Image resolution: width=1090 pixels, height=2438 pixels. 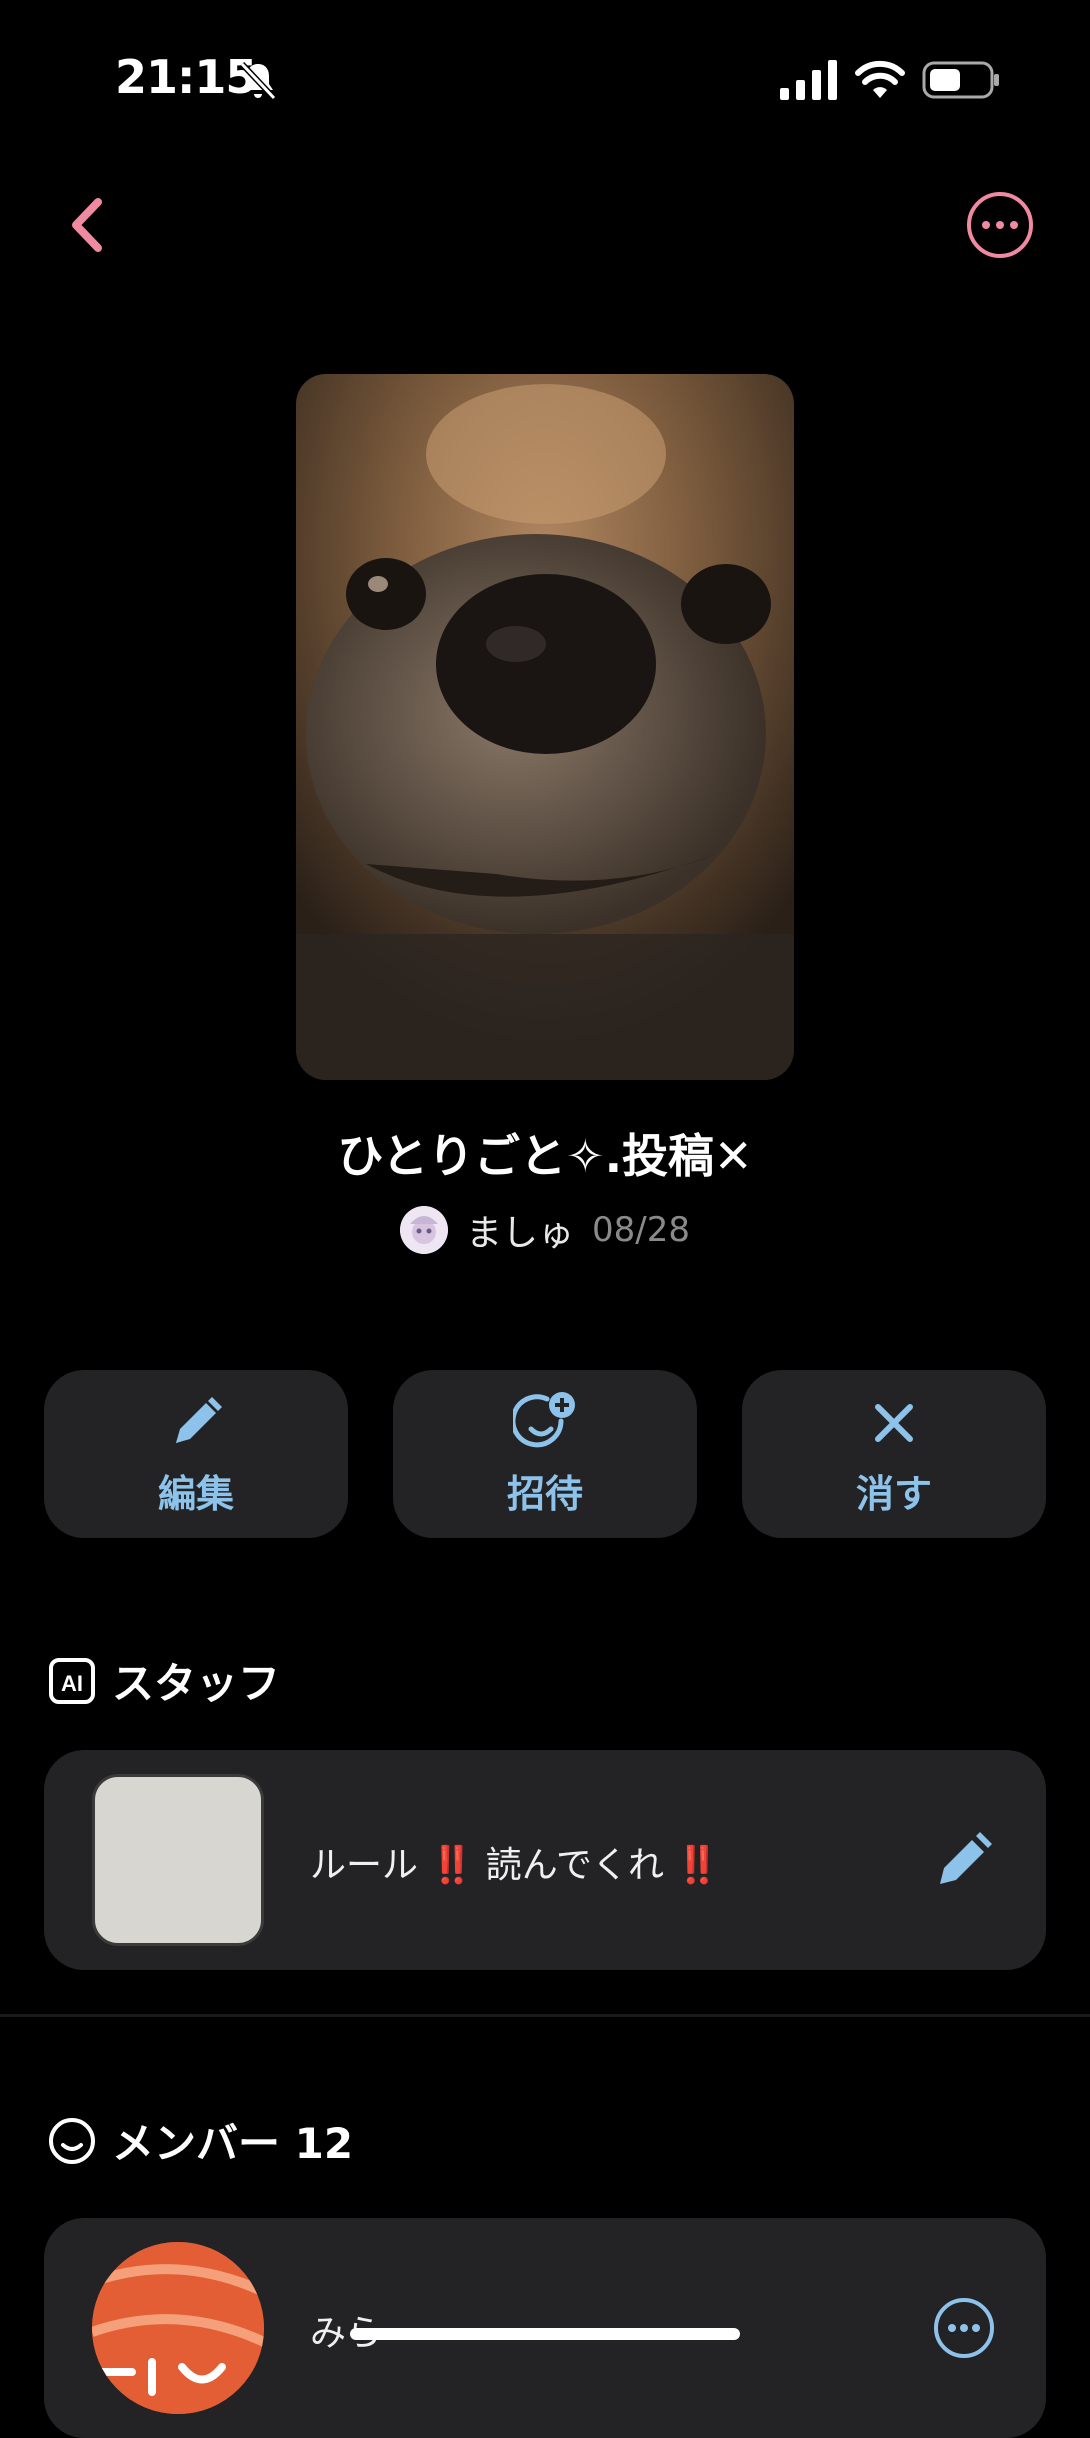 What do you see at coordinates (545, 727) in the screenshot?
I see `group-cover-image` at bounding box center [545, 727].